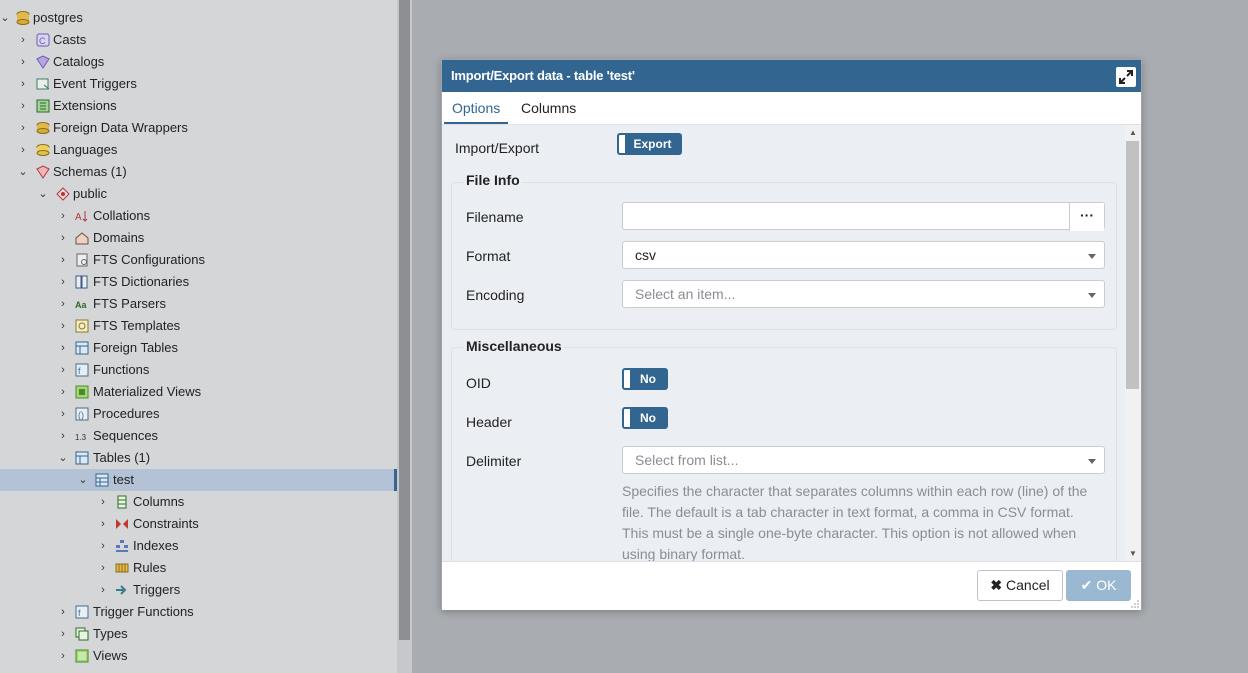  What do you see at coordinates (198, 348) in the screenshot?
I see `tree-item-foreign-tables: › Foreign Tables` at bounding box center [198, 348].